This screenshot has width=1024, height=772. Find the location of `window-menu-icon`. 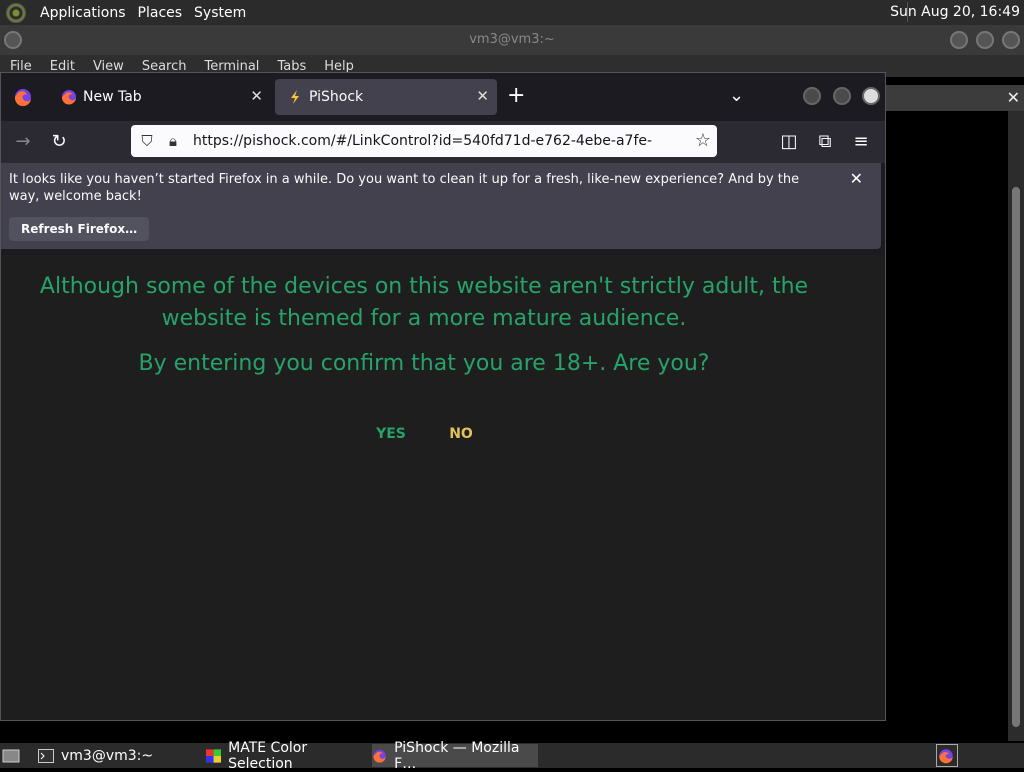

window-menu-icon is located at coordinates (13, 40).